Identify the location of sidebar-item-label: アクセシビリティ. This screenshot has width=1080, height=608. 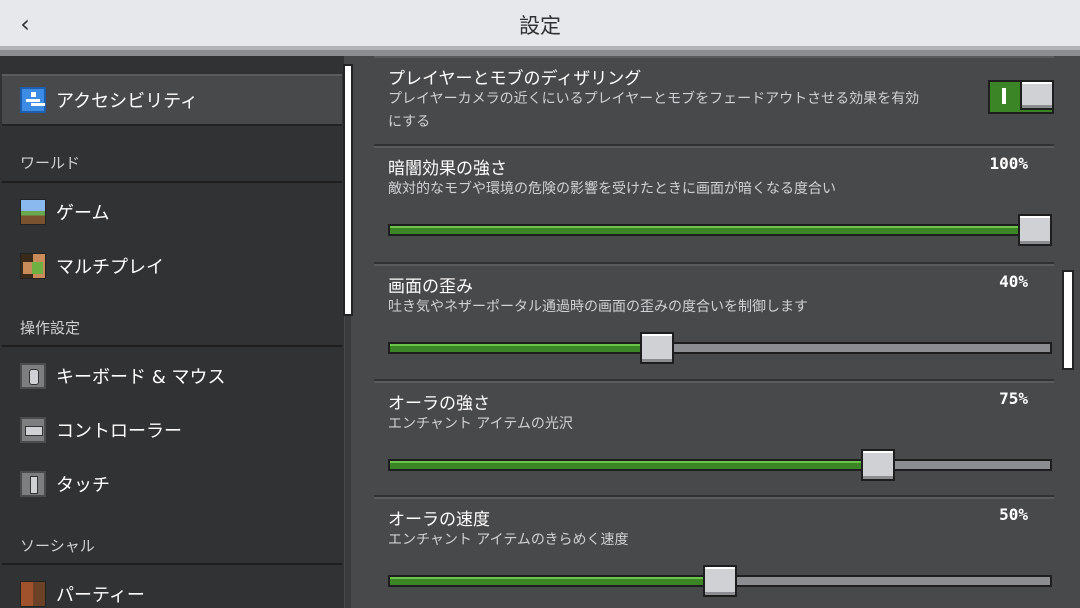
(127, 101).